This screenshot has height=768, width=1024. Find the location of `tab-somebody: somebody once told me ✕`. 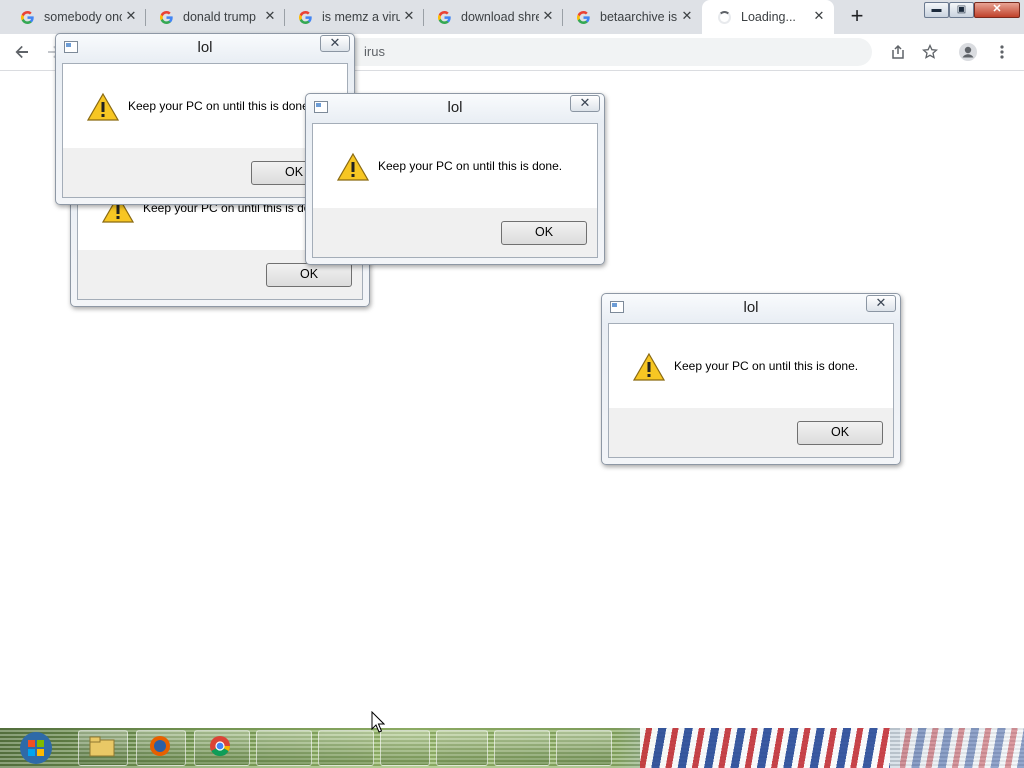

tab-somebody: somebody once told me ✕ is located at coordinates (73, 17).